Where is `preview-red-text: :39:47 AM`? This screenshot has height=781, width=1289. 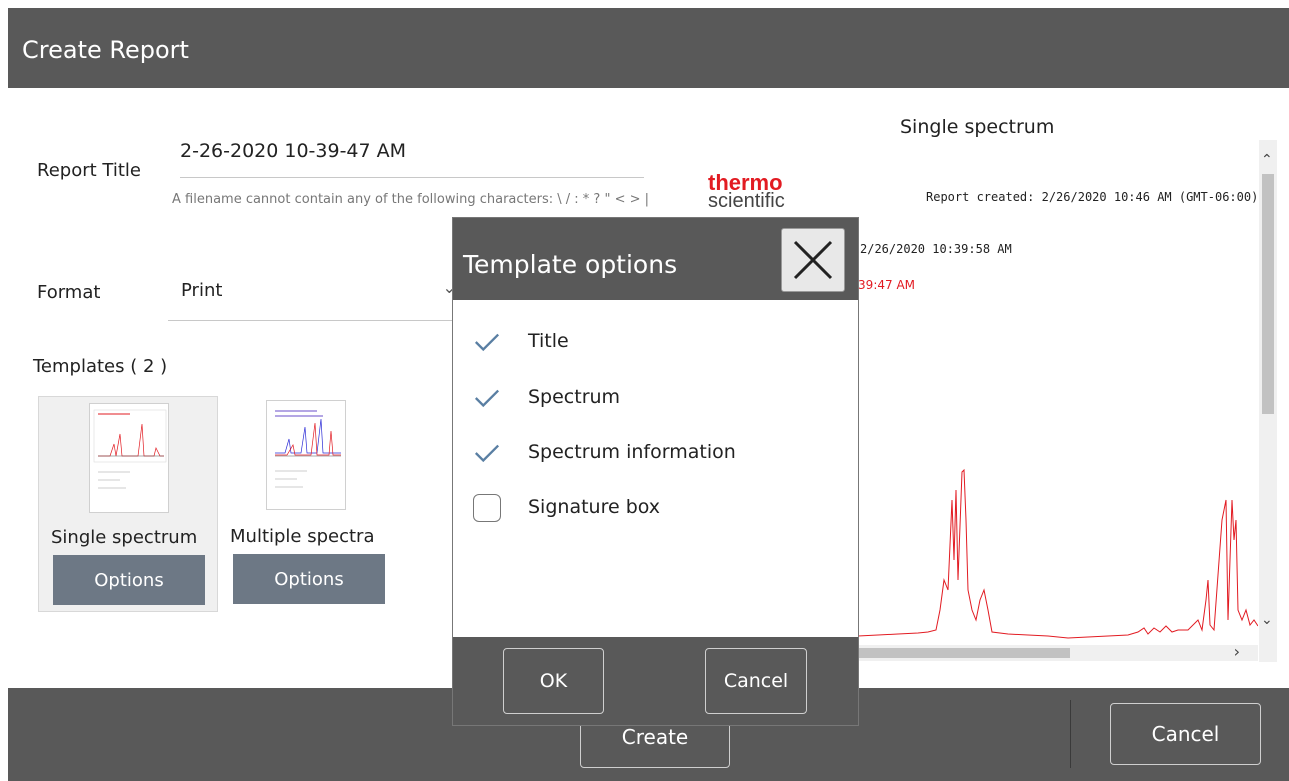
preview-red-text: :39:47 AM is located at coordinates (885, 285).